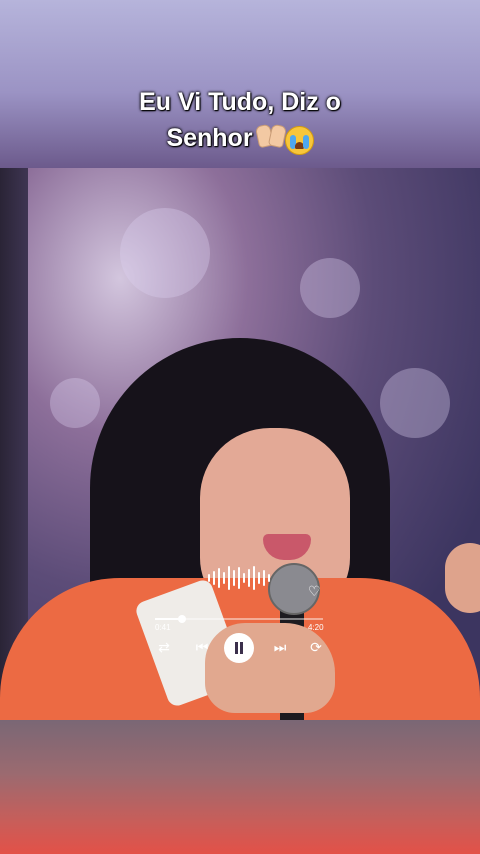 The image size is (480, 854). I want to click on pause-icon, so click(239, 648).